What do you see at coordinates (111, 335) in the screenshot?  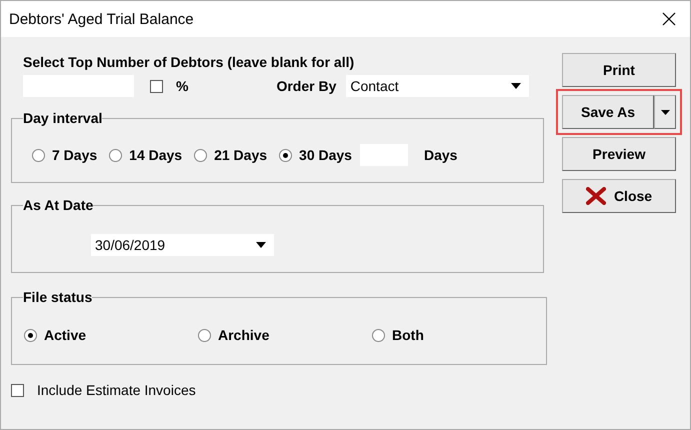 I see `radio-option: Active` at bounding box center [111, 335].